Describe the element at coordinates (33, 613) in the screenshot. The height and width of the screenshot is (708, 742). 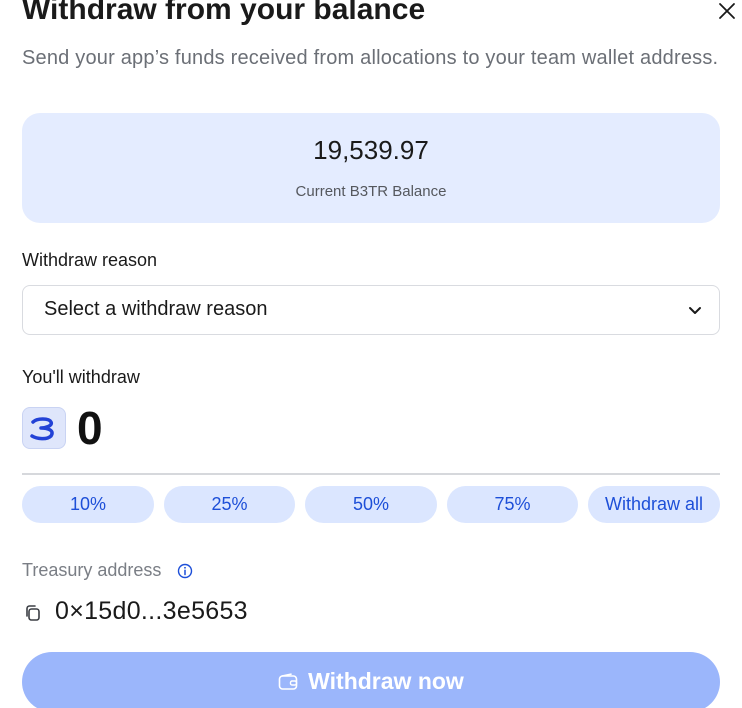
I see `copy-icon` at that location.